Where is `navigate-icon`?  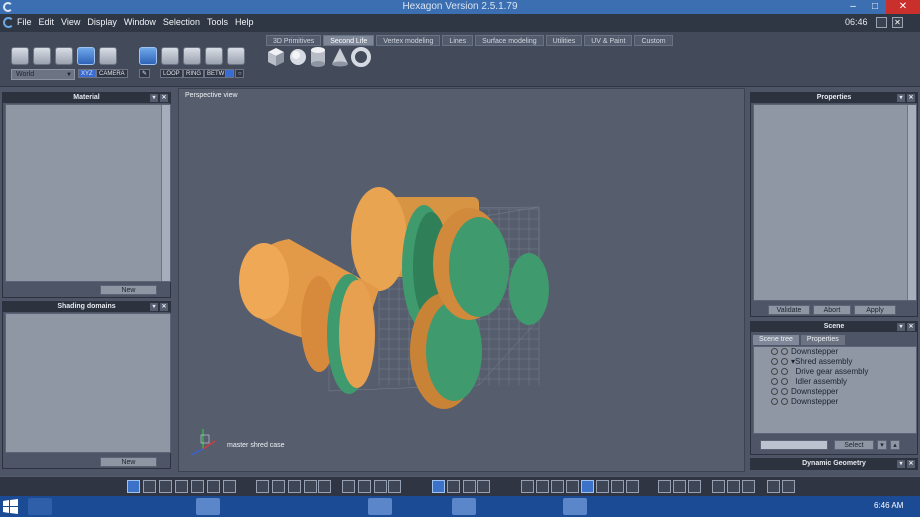 navigate-icon is located at coordinates (438, 486).